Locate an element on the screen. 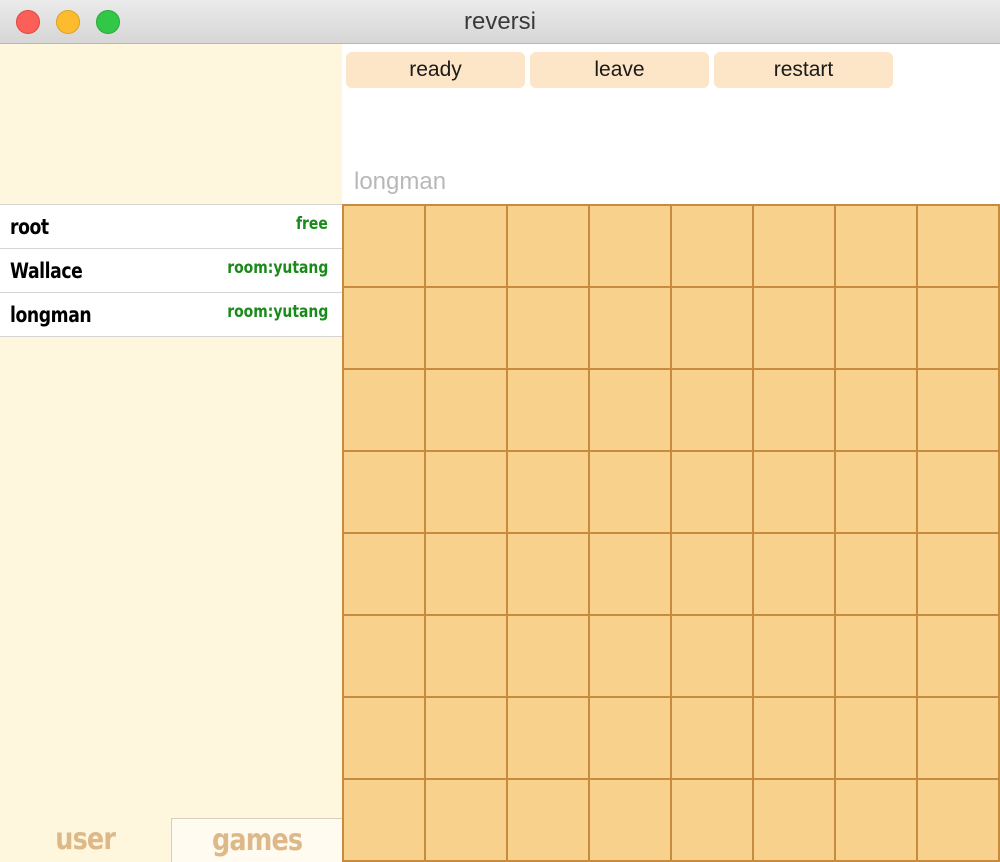 The height and width of the screenshot is (862, 1000). user-list-item: root free is located at coordinates (171, 226).